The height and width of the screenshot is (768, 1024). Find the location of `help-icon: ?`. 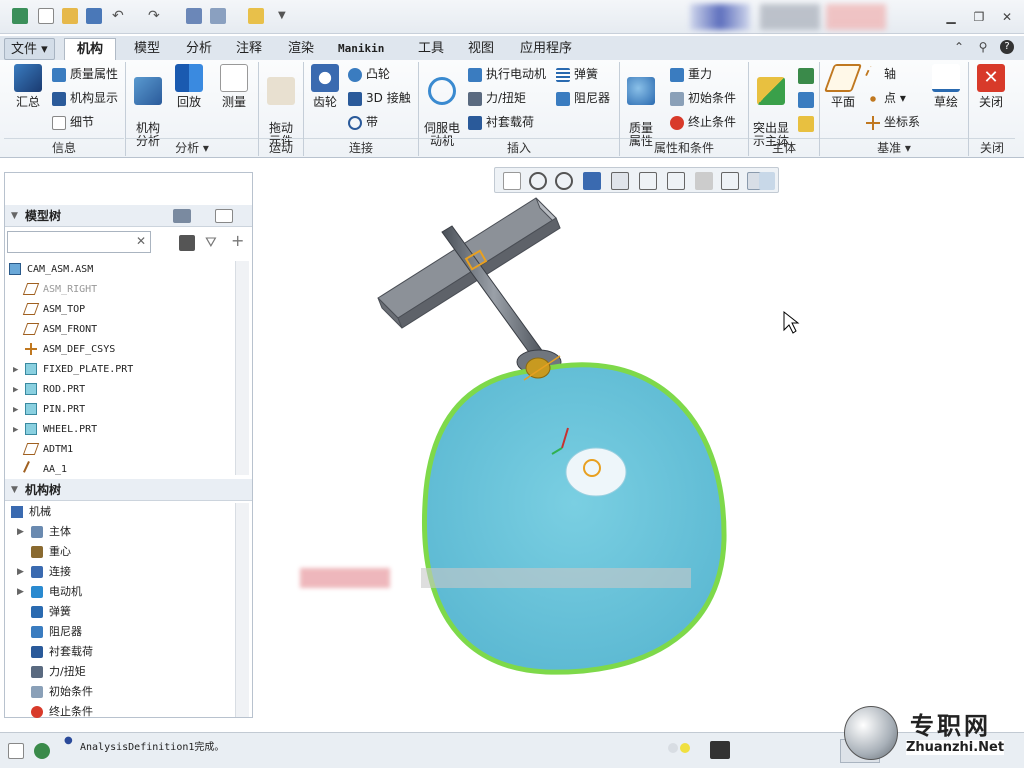

help-icon: ? is located at coordinates (1007, 47).